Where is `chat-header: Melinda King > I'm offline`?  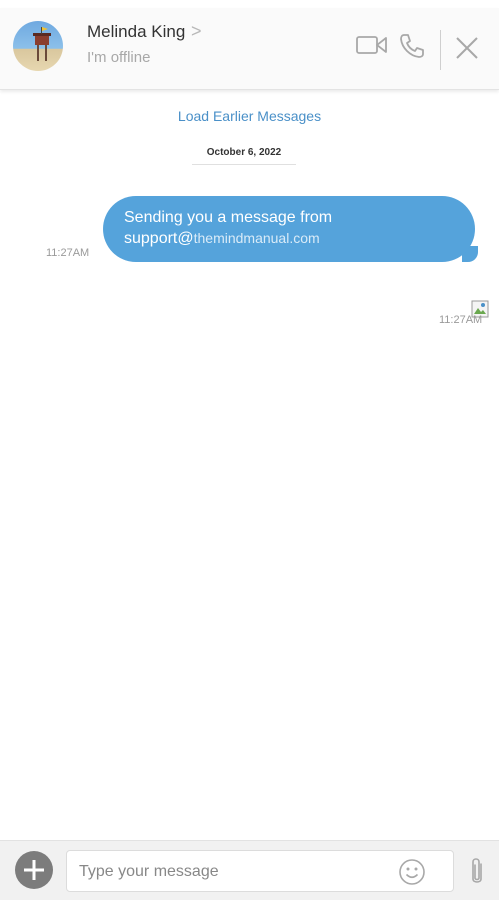
chat-header: Melinda King > I'm offline is located at coordinates (249, 49).